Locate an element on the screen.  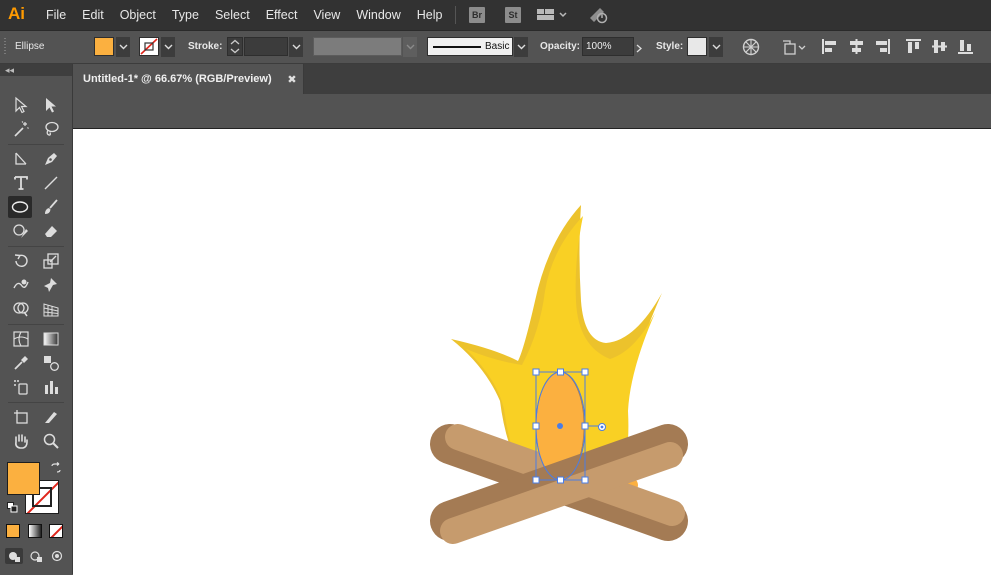
perspective-grid-tool-icon is located at coordinates (51, 309).